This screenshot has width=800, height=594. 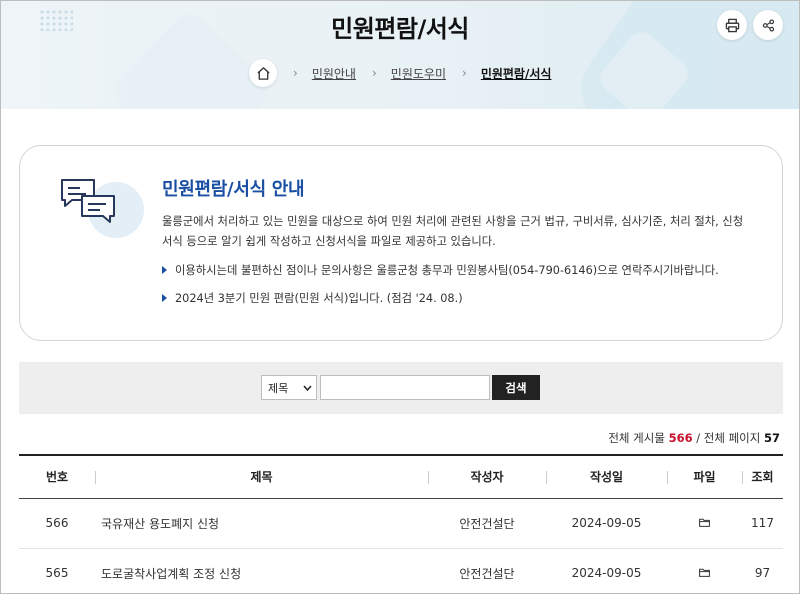 What do you see at coordinates (516, 73) in the screenshot?
I see `breadcrumb-item-current: 민원편람/서식` at bounding box center [516, 73].